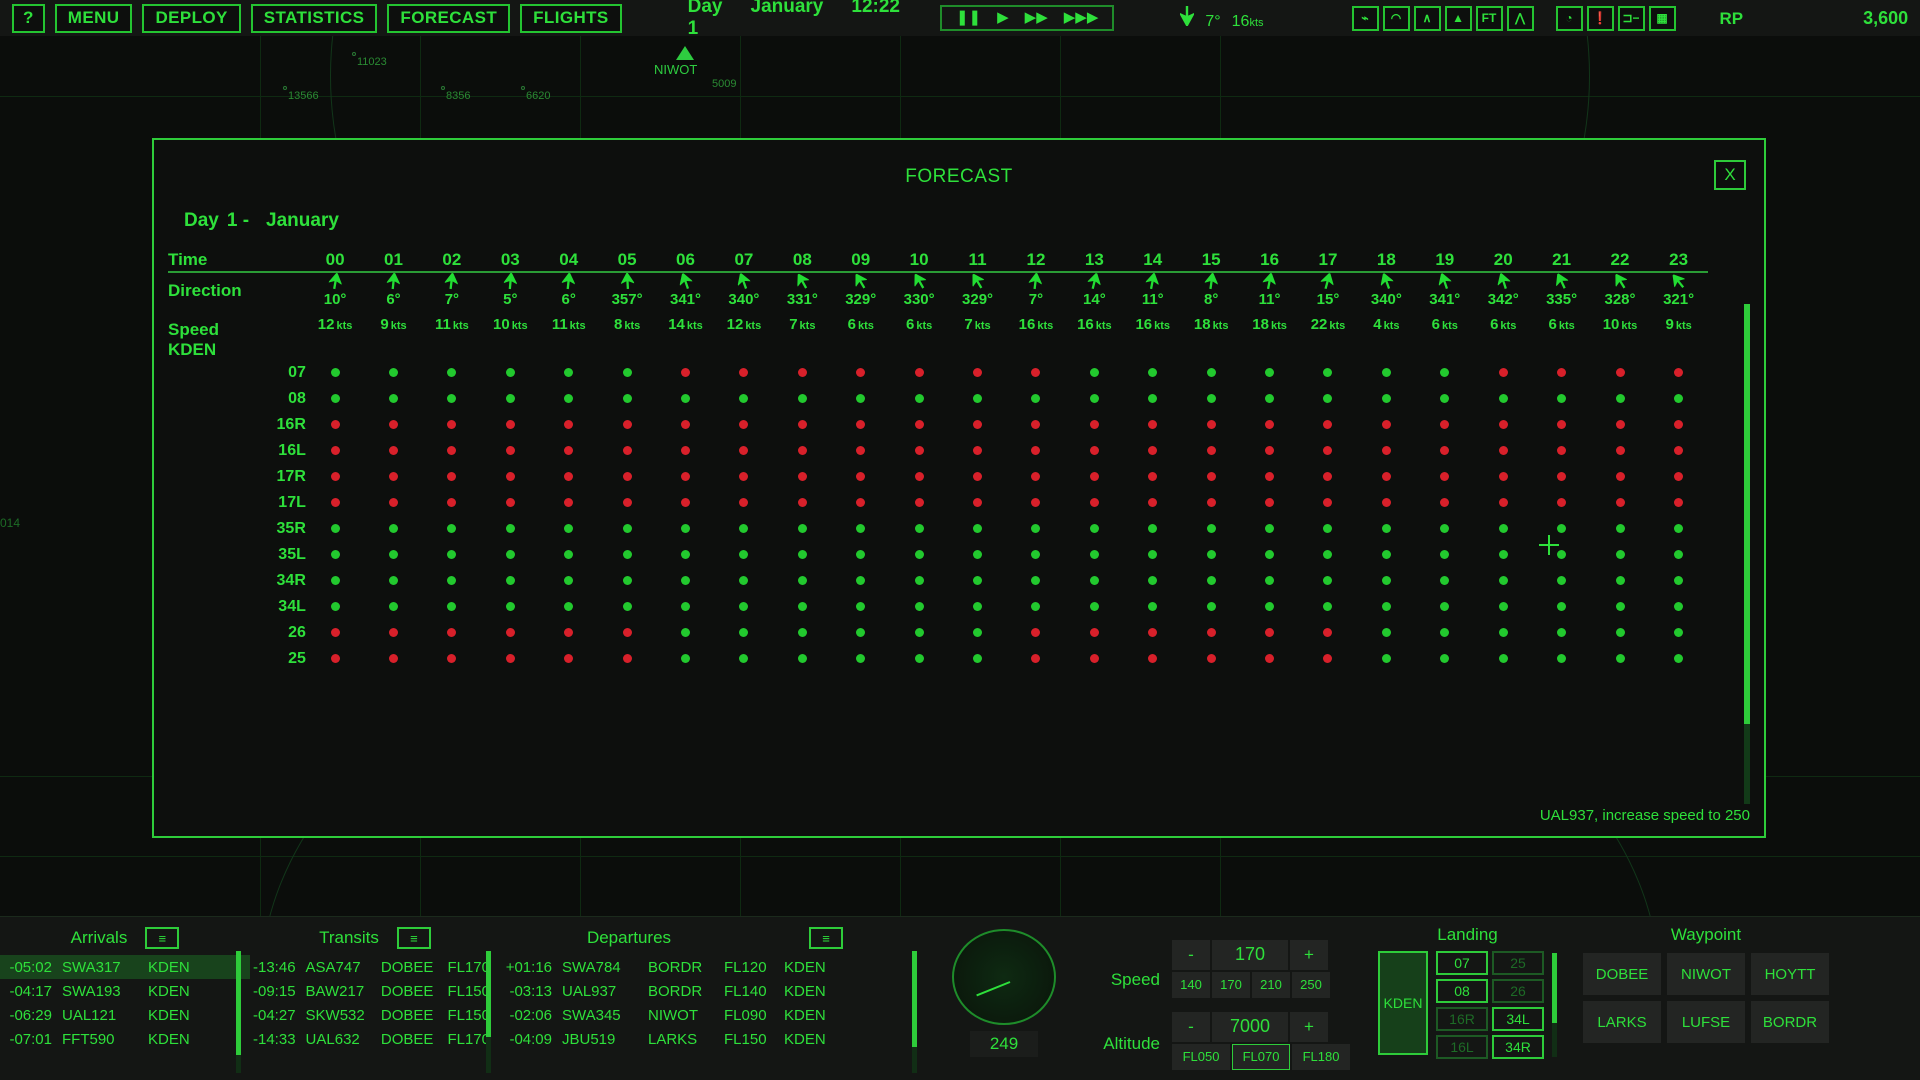  I want to click on wind-arrow-icon, so click(451, 281).